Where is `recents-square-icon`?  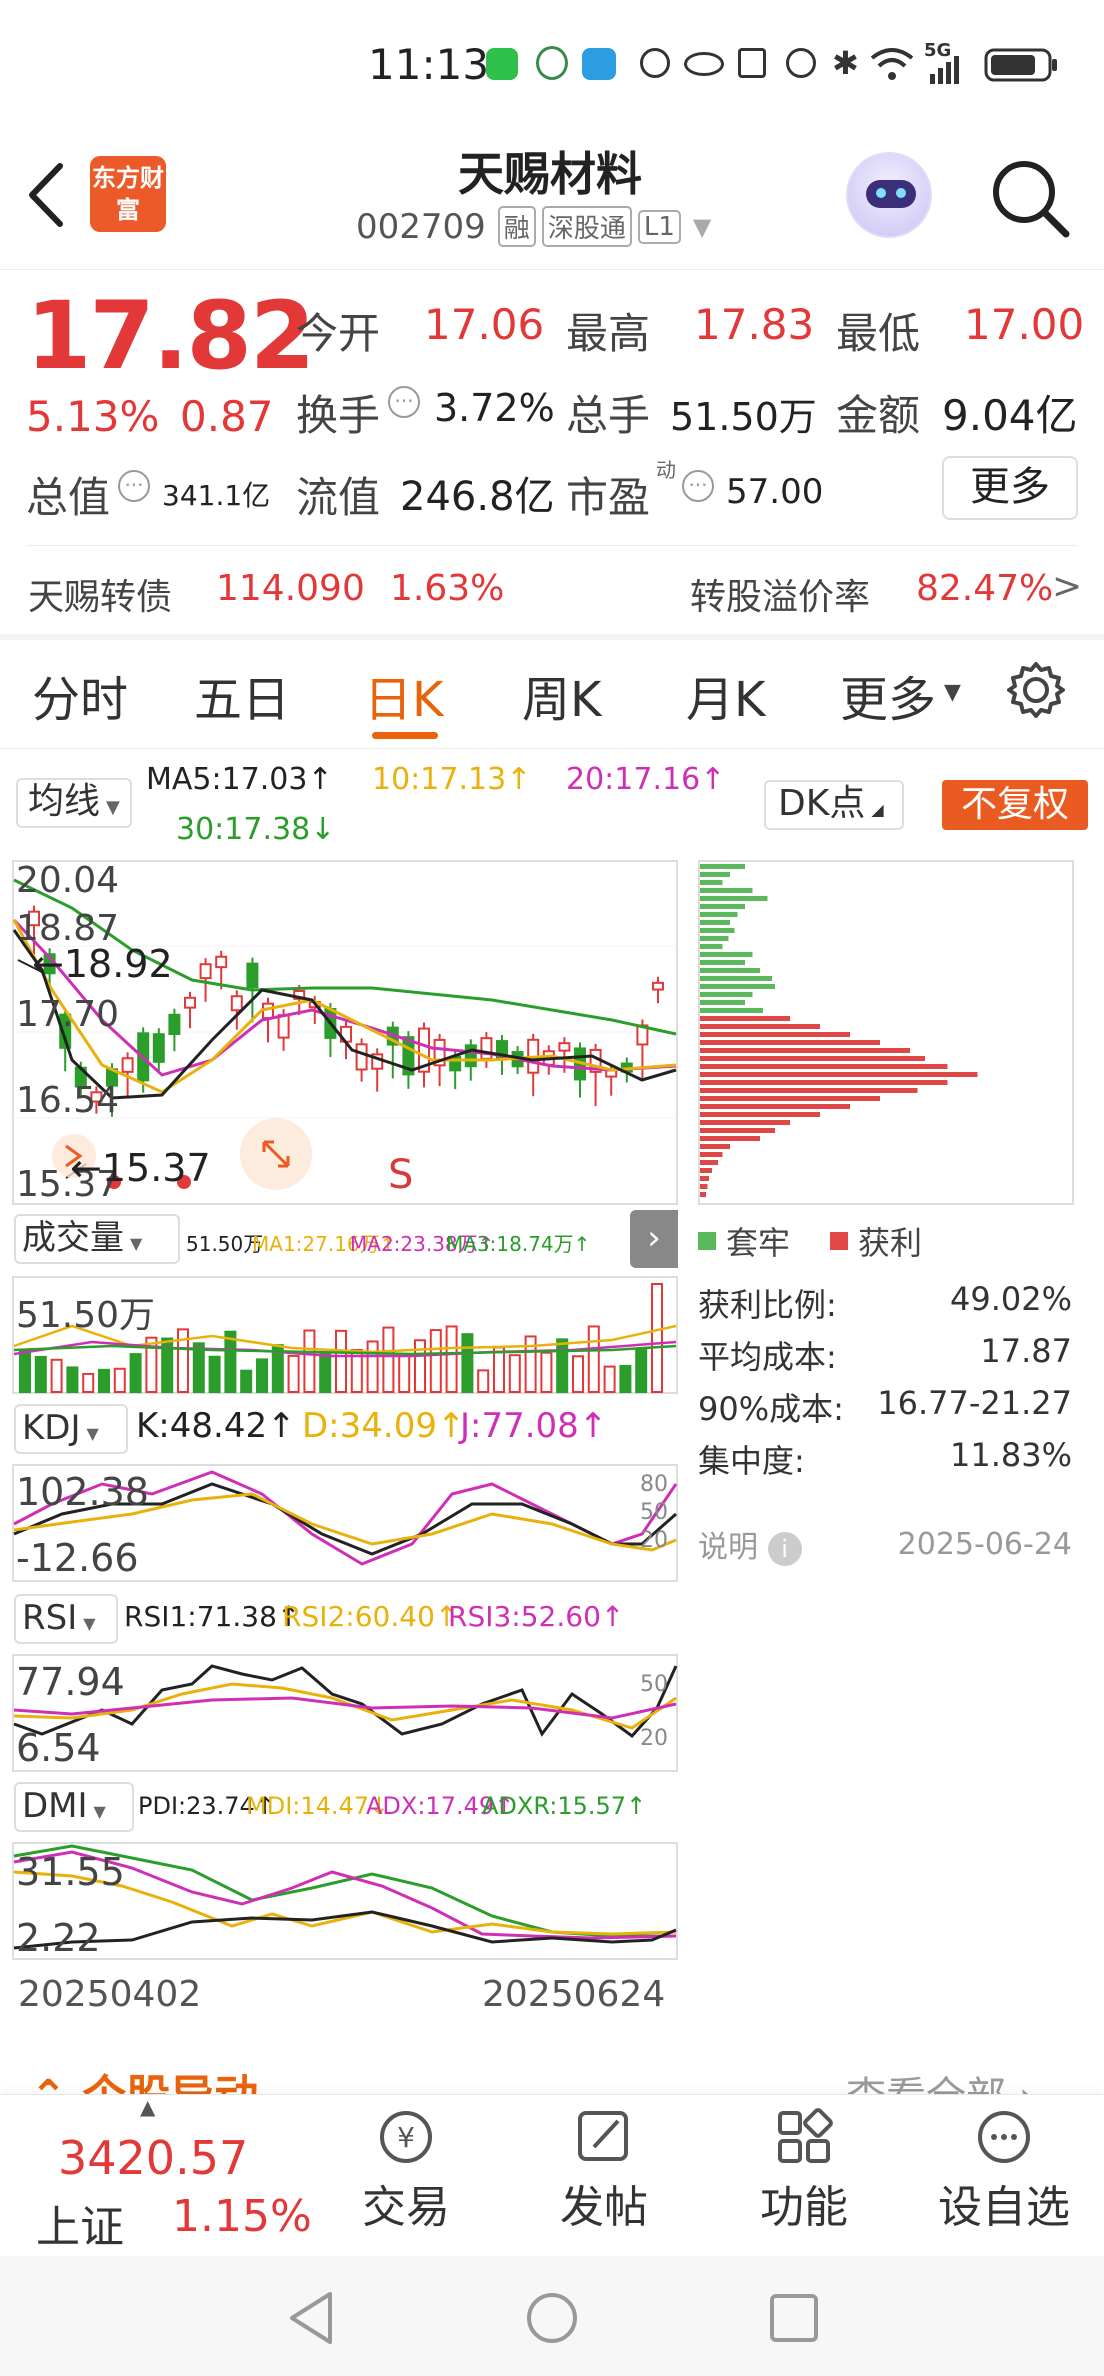
recents-square-icon is located at coordinates (794, 2318).